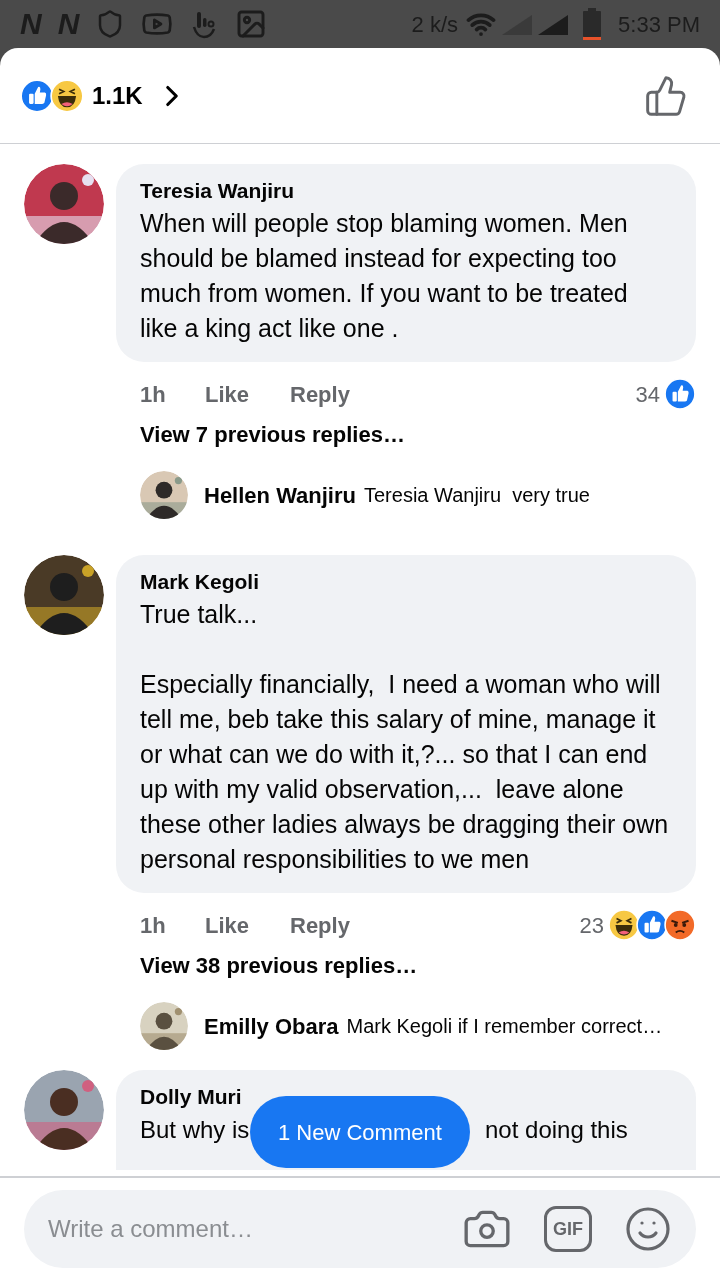 The height and width of the screenshot is (1280, 720). Describe the element at coordinates (405, 772) in the screenshot. I see `comment-text: Especially financially, I need a woman who will tell me, beb take this salary of mine, manage it or what can we do with it,?... so that I can end up with my valid observation,... leave alone these other ladies always be dragging their own personal responsibilities to we men` at that location.